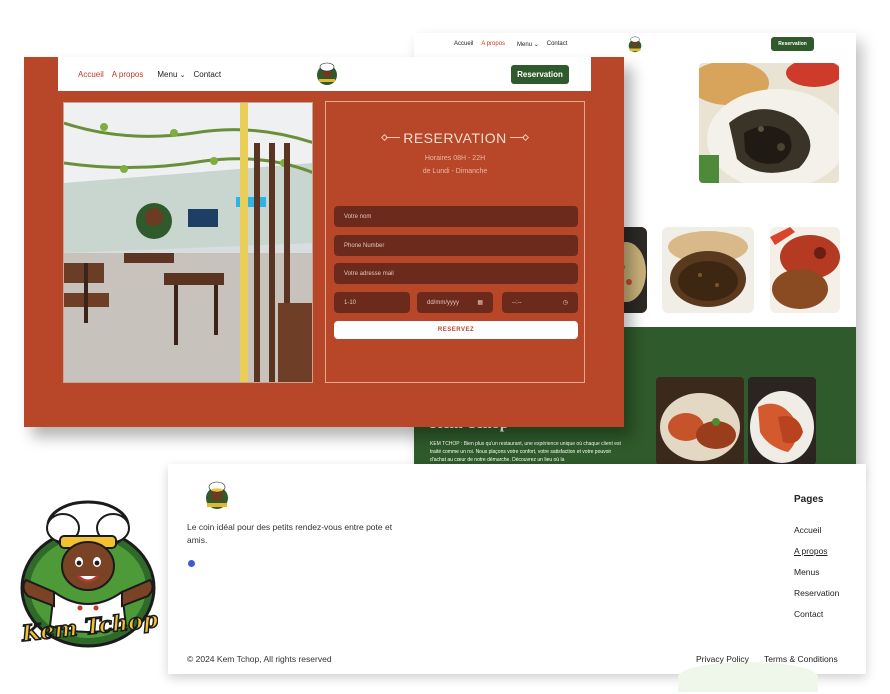 This screenshot has height=694, width=890. I want to click on nav-accueil: Accueil, so click(91, 74).